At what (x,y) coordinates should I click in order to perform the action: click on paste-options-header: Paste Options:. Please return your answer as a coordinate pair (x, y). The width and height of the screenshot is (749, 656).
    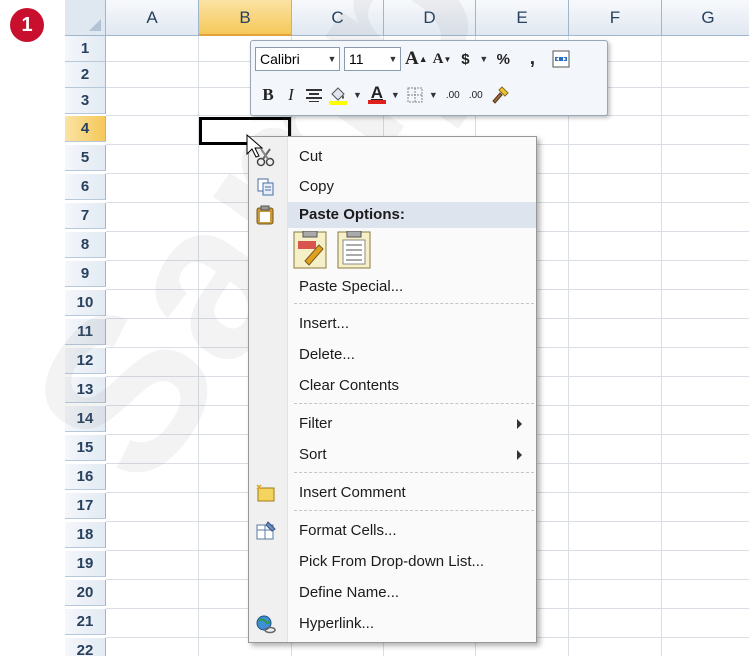
    Looking at the image, I should click on (412, 215).